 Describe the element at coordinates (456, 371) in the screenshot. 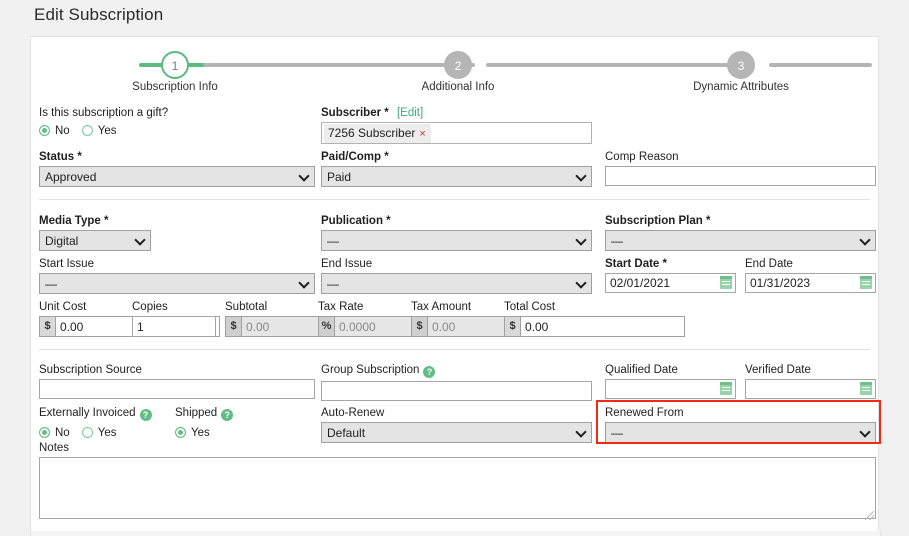

I see `group-subscription-label-row: Group Subscription?` at that location.